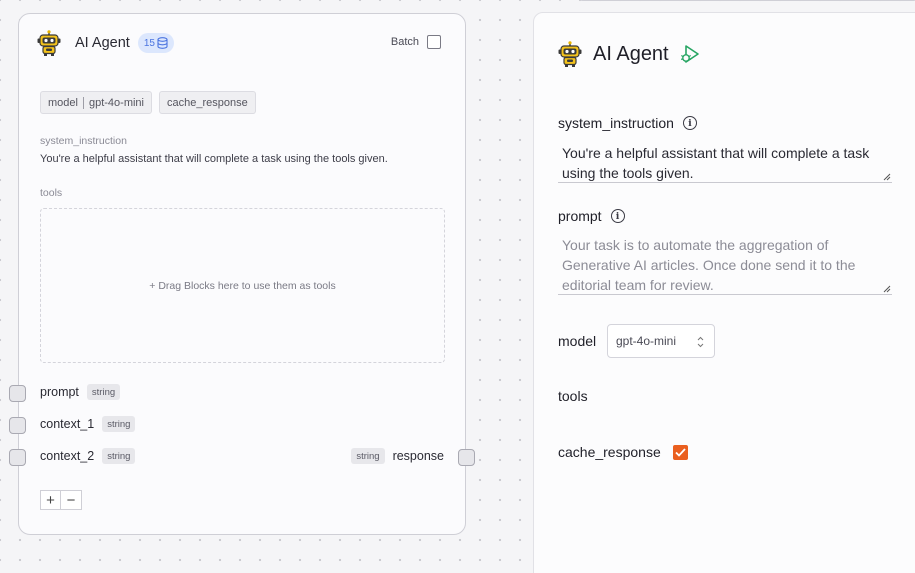 This screenshot has height=573, width=915. What do you see at coordinates (50, 500) in the screenshot?
I see `add-input-button: +` at bounding box center [50, 500].